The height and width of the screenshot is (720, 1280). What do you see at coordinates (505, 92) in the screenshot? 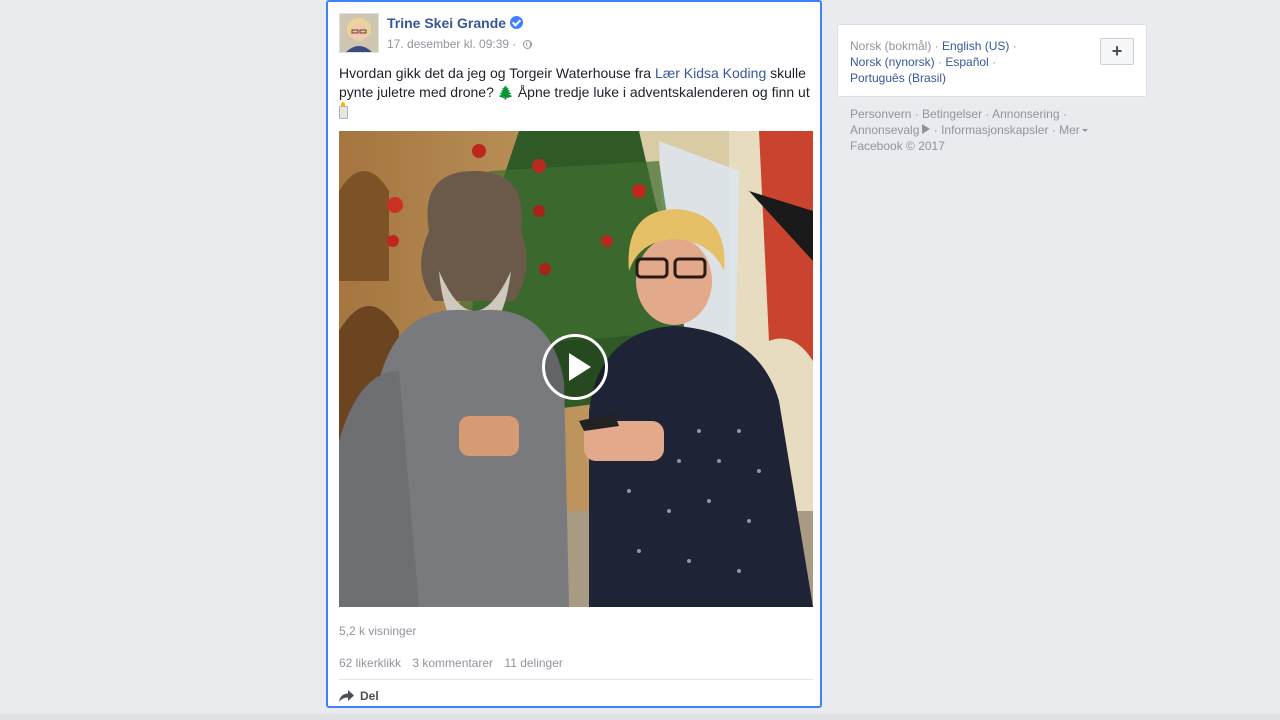
I see `tree-emoji-icon: 🌲` at bounding box center [505, 92].